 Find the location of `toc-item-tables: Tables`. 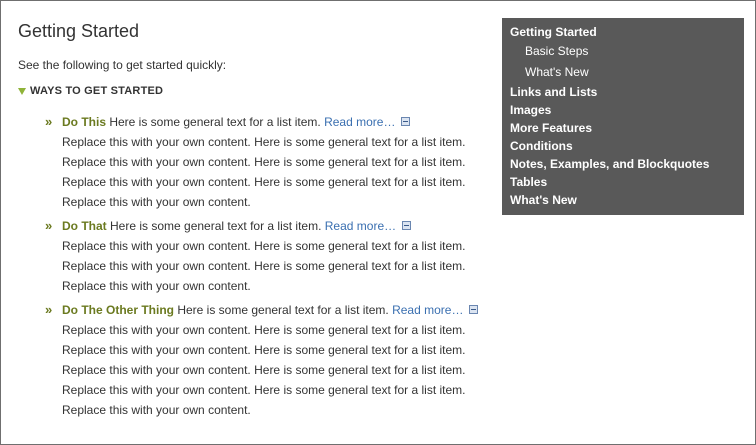

toc-item-tables: Tables is located at coordinates (609, 182).